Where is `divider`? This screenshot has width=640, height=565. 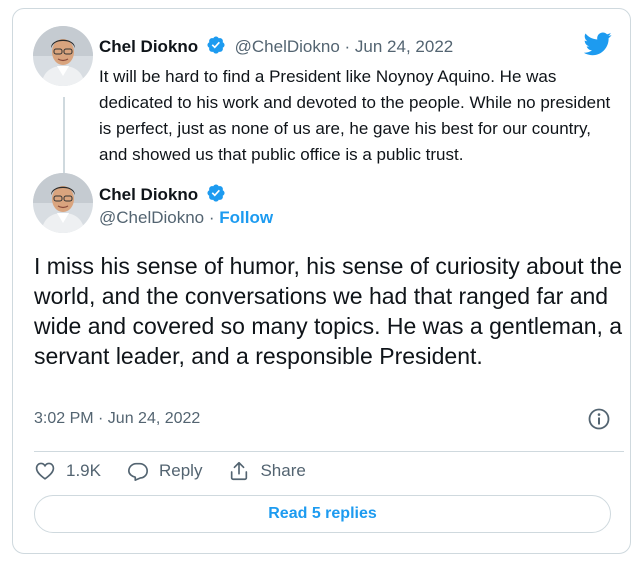
divider is located at coordinates (329, 451).